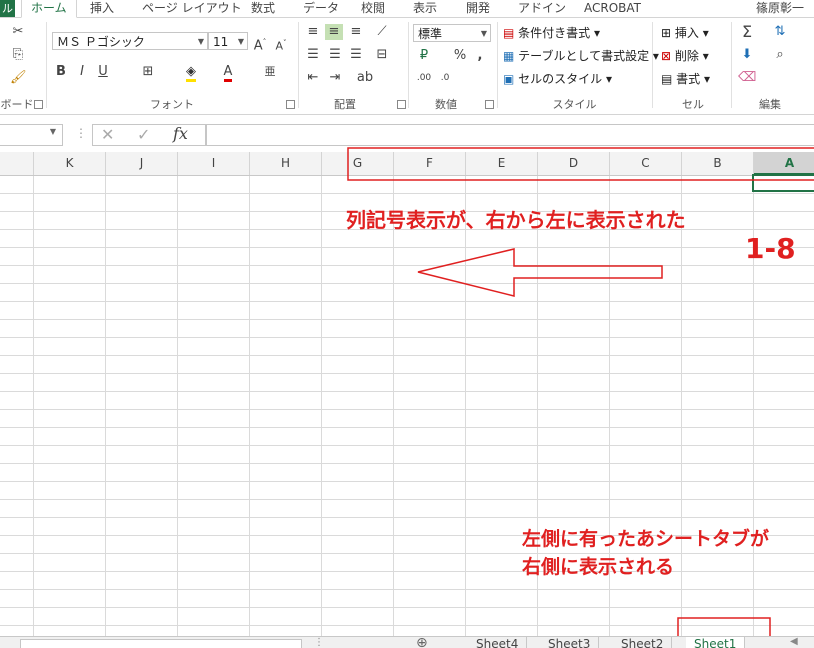 The image size is (814, 648). Describe the element at coordinates (319, 642) in the screenshot. I see `more-icon: ⋮` at that location.